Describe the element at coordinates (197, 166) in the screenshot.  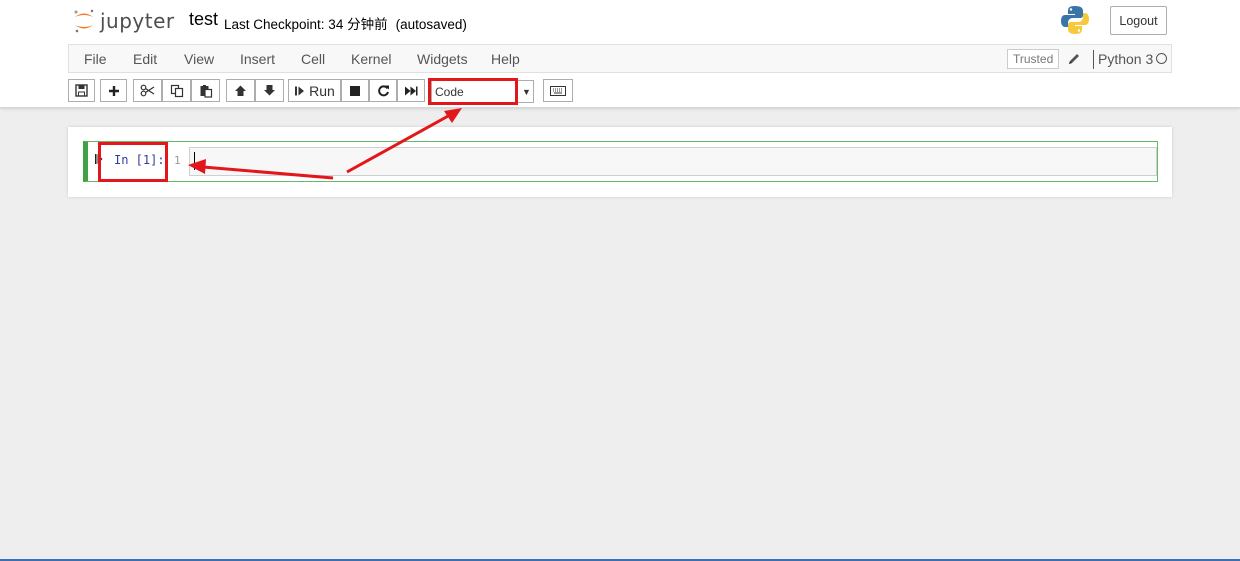
I see `annotation-arrowhead-left` at that location.